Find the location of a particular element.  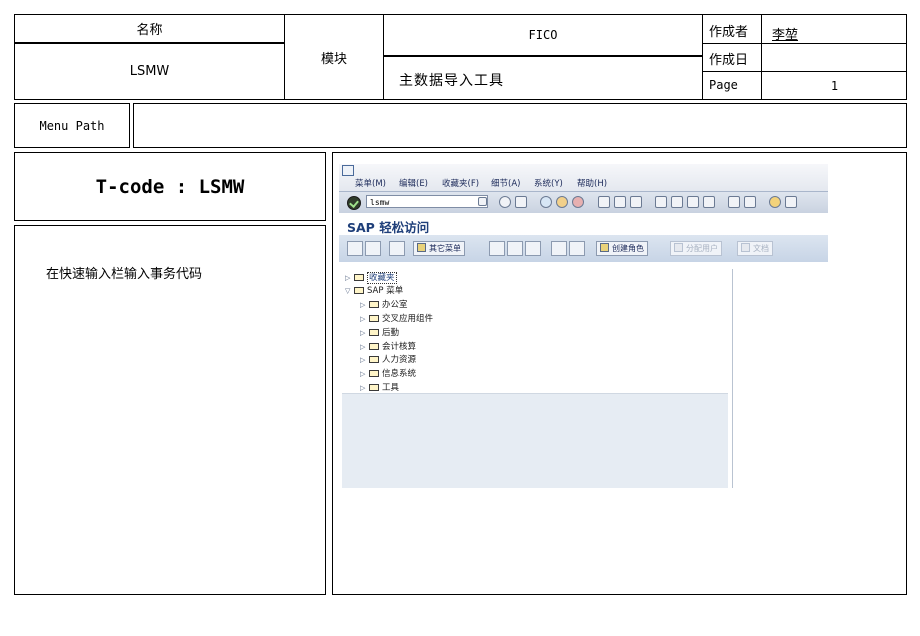

tree-node-label: 信息系统 is located at coordinates (399, 374).